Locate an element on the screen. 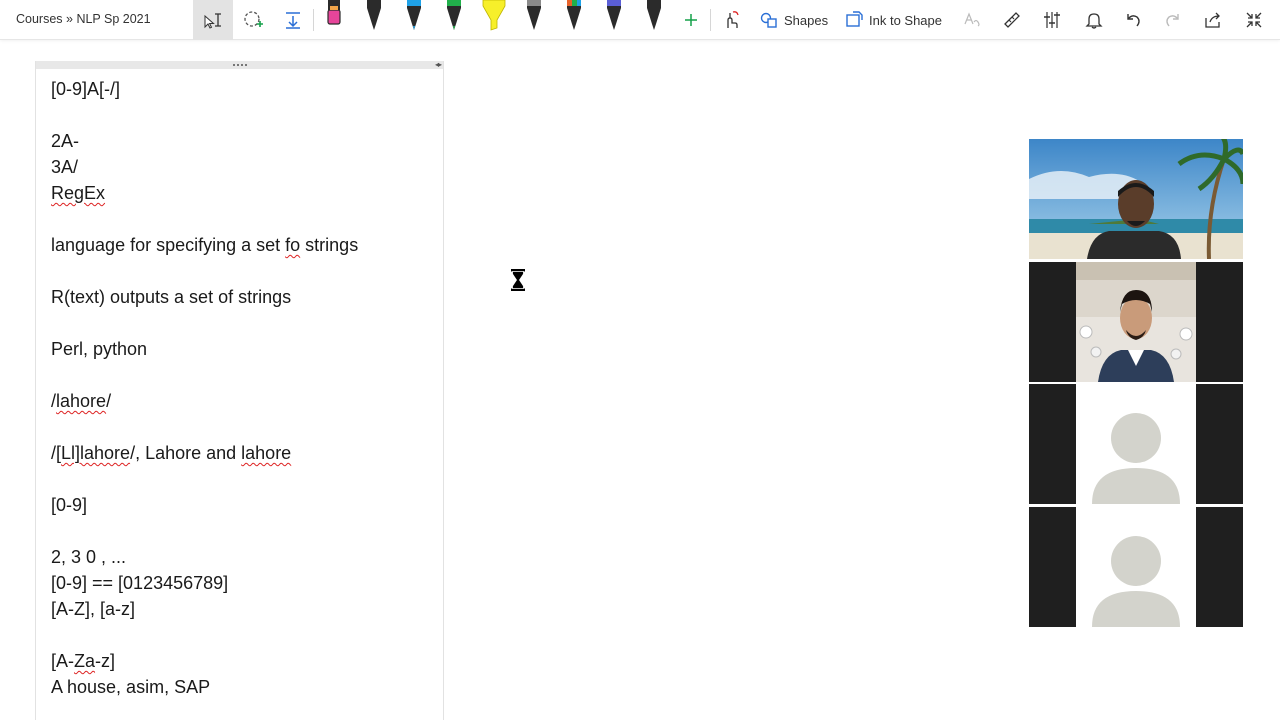  note-line: 3A/ is located at coordinates (204, 167).